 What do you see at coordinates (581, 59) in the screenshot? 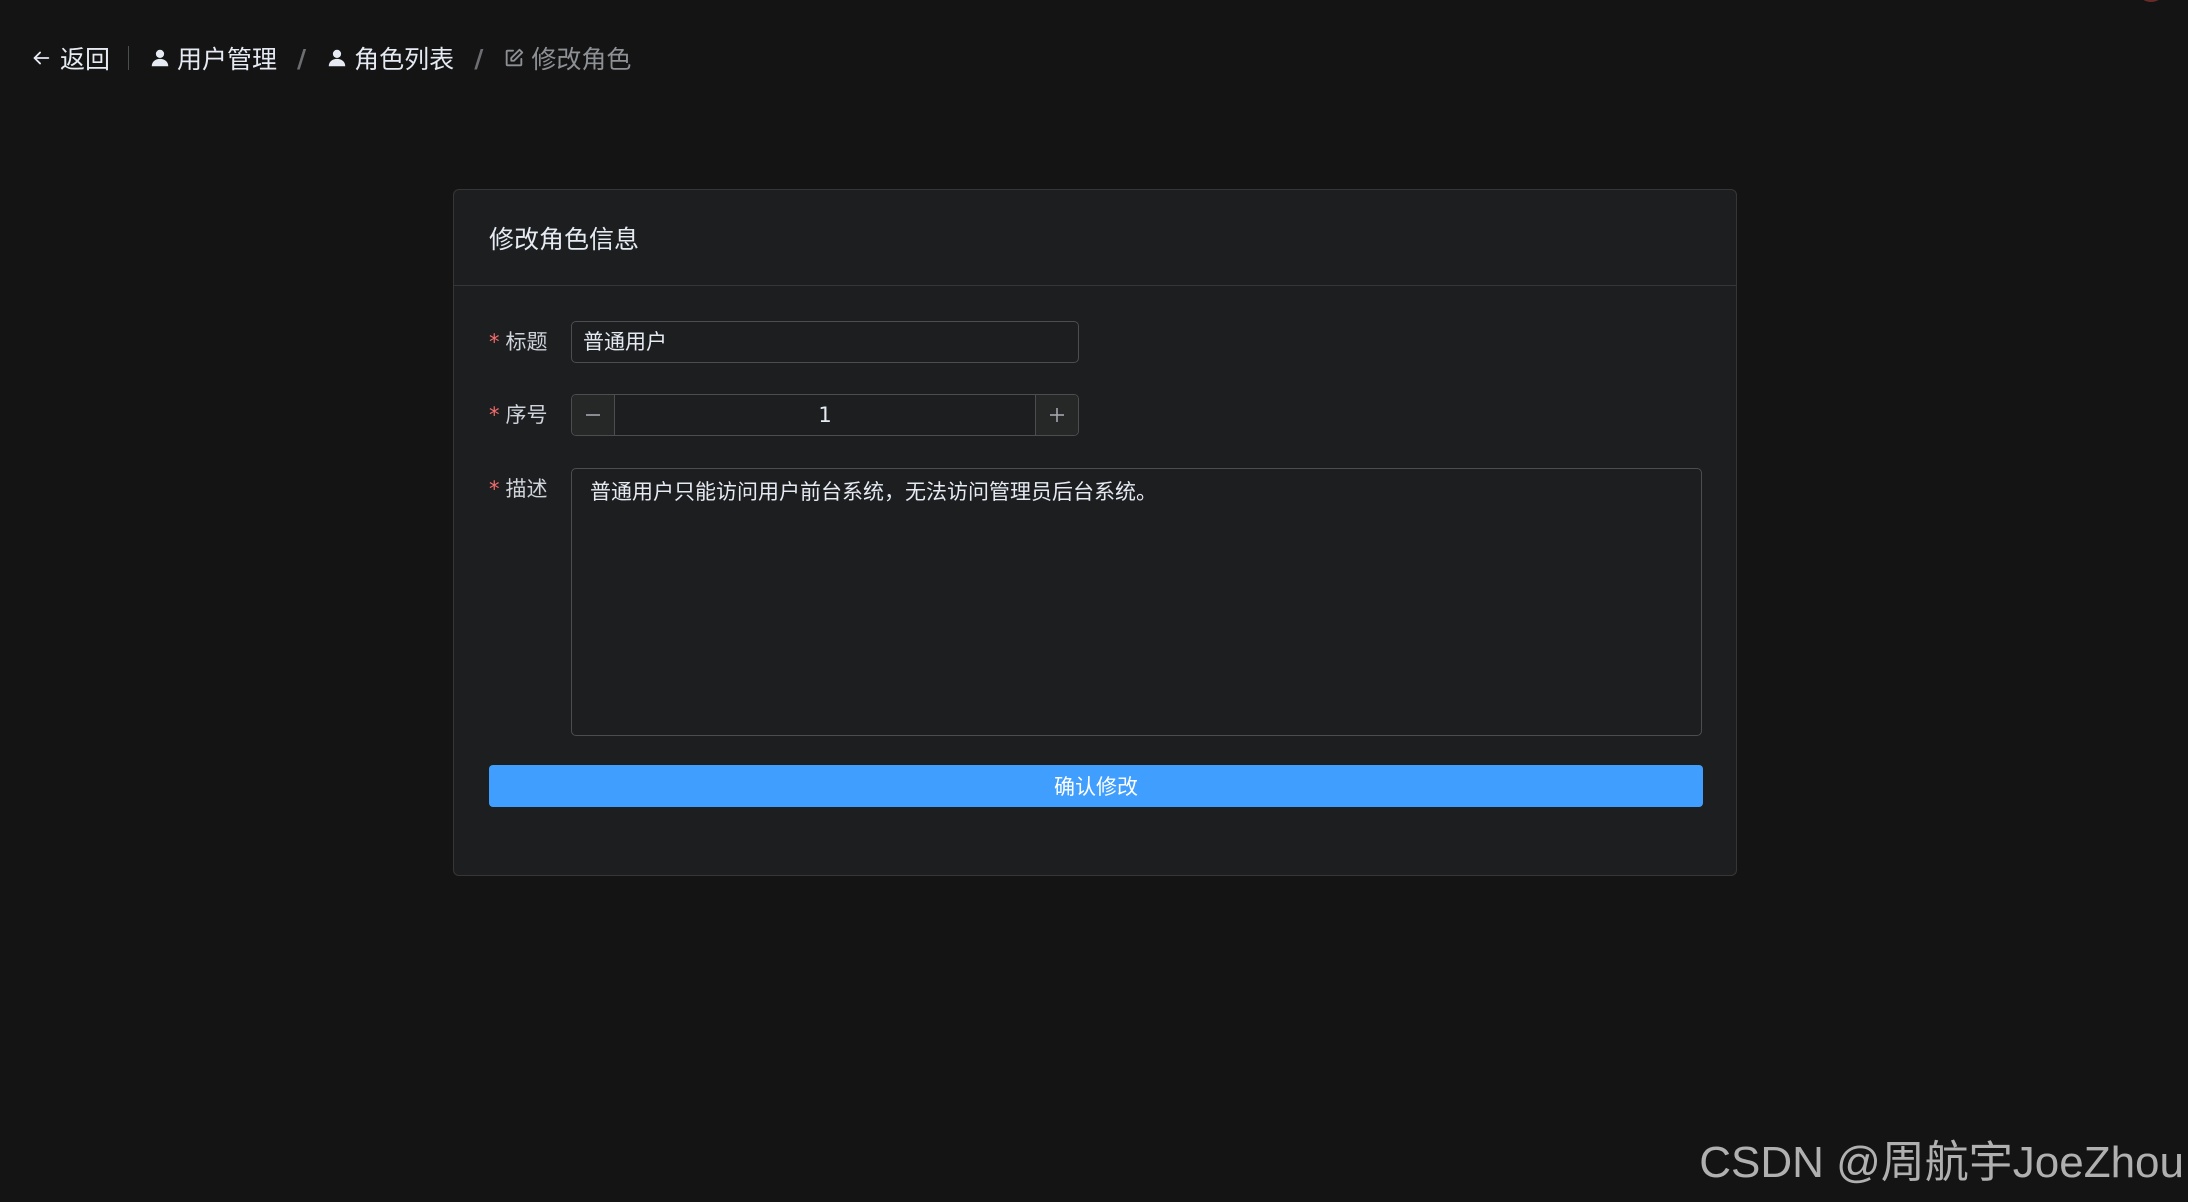
I see `breadcrumb-label: 修改角色` at bounding box center [581, 59].